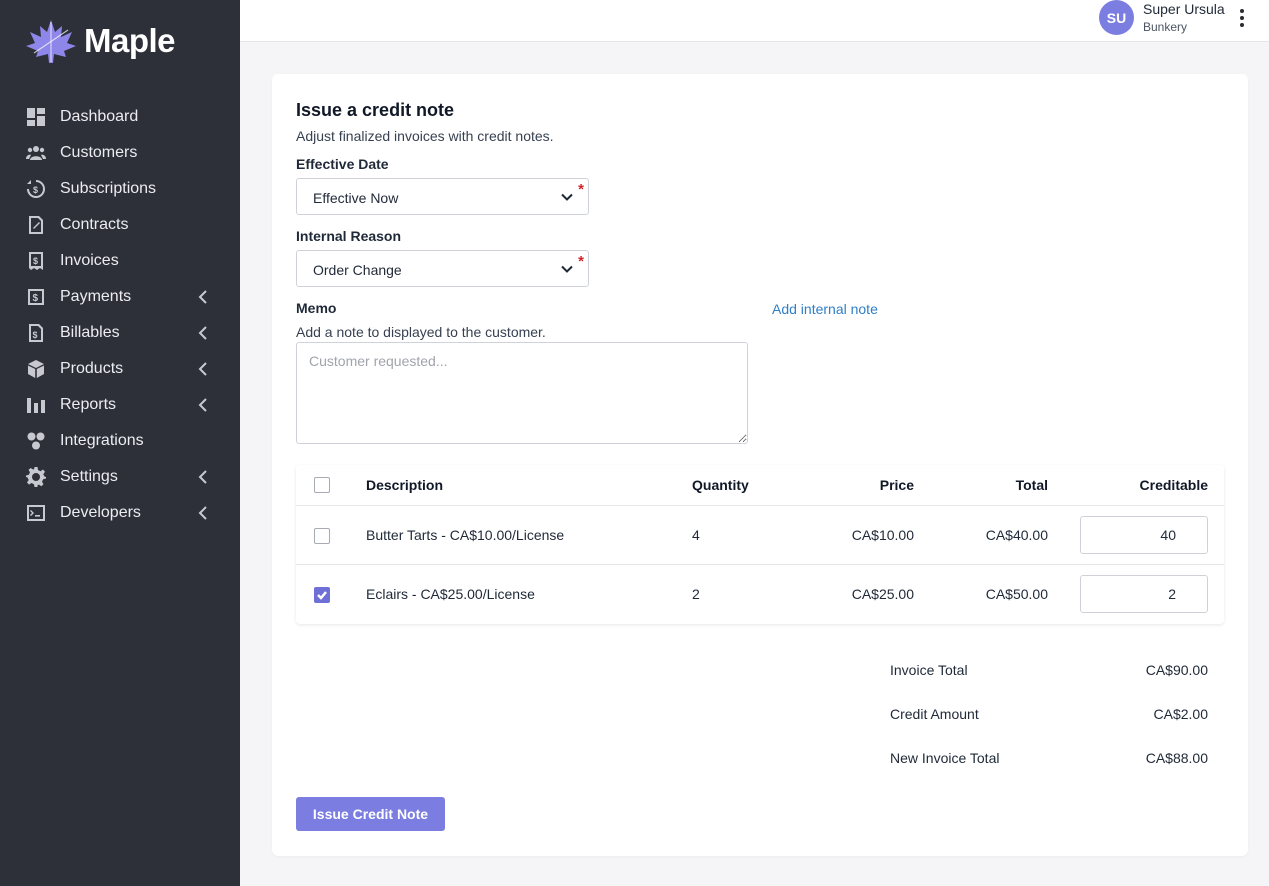 This screenshot has height=886, width=1269. Describe the element at coordinates (36, 477) in the screenshot. I see `gear-icon` at that location.